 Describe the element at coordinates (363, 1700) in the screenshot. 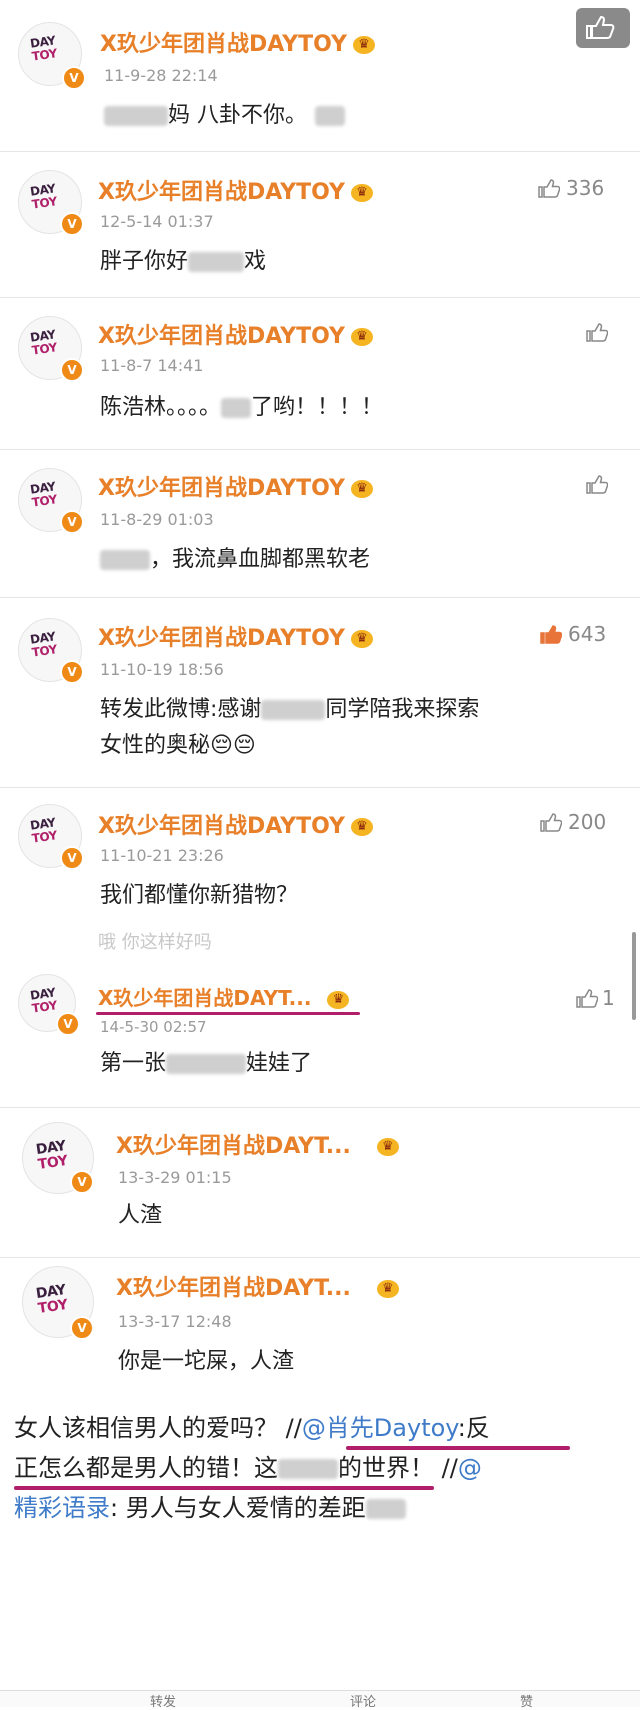

I see `comment-button: 评论` at that location.